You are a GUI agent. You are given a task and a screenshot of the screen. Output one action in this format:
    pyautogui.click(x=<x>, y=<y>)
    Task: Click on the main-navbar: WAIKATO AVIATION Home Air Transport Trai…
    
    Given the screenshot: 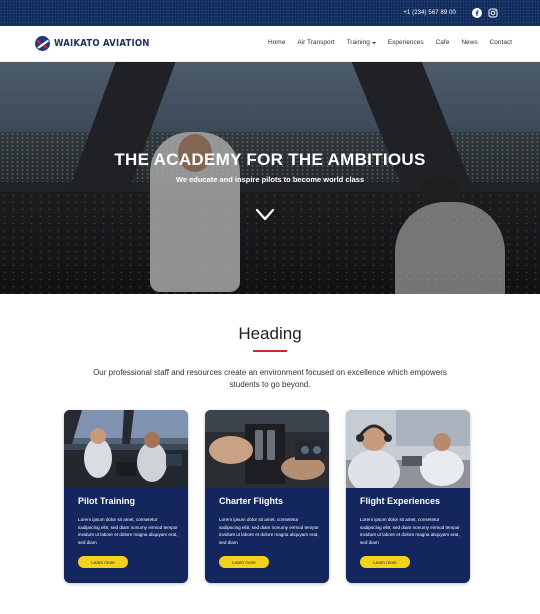 What is the action you would take?
    pyautogui.click(x=270, y=44)
    